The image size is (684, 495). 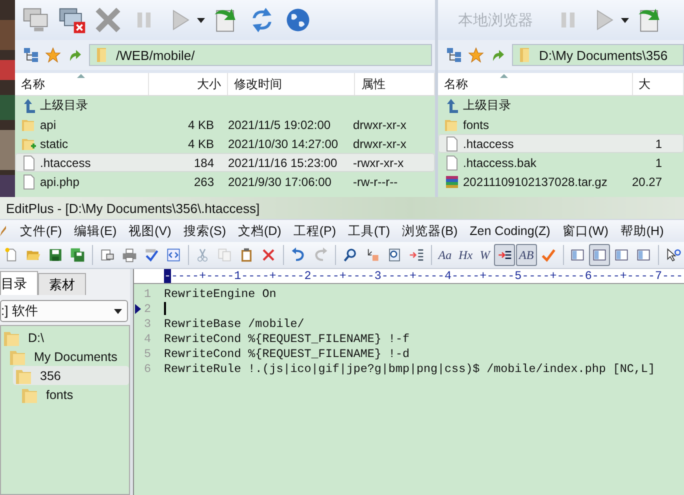 What do you see at coordinates (64, 311) in the screenshot?
I see `drive-dropdown: :] 软件` at bounding box center [64, 311].